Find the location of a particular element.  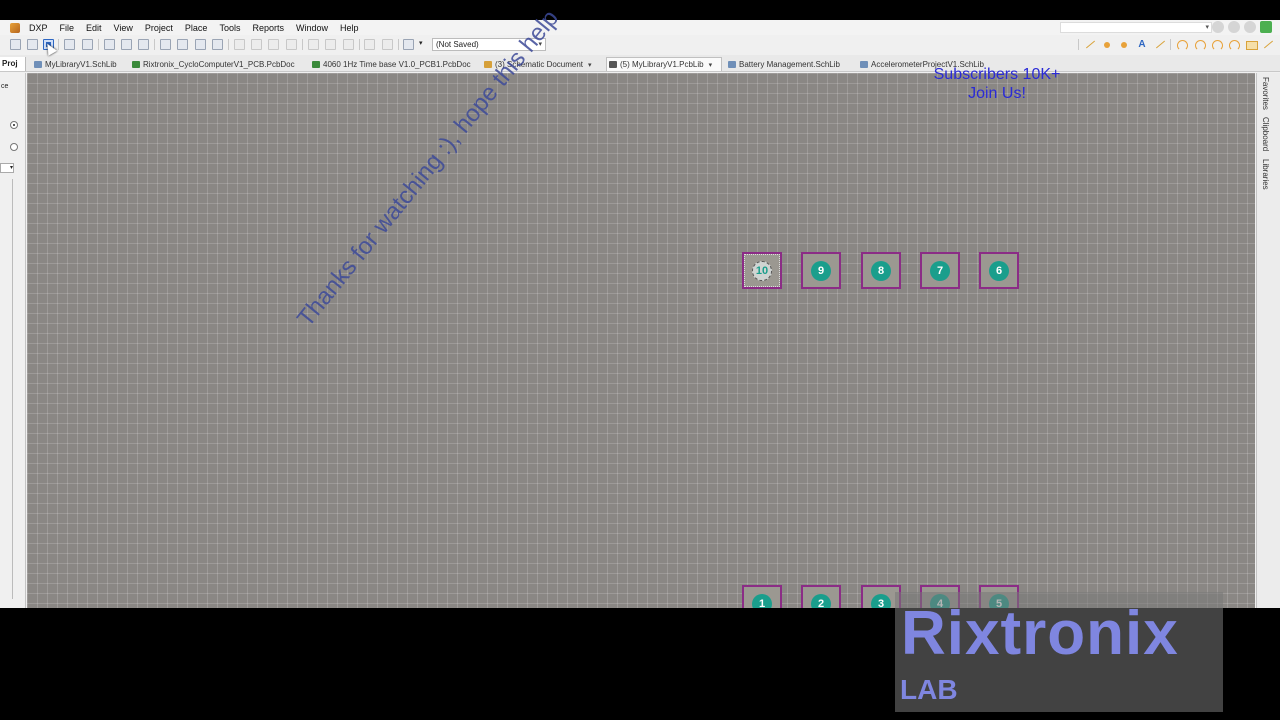

cut-icon is located at coordinates (239, 44).